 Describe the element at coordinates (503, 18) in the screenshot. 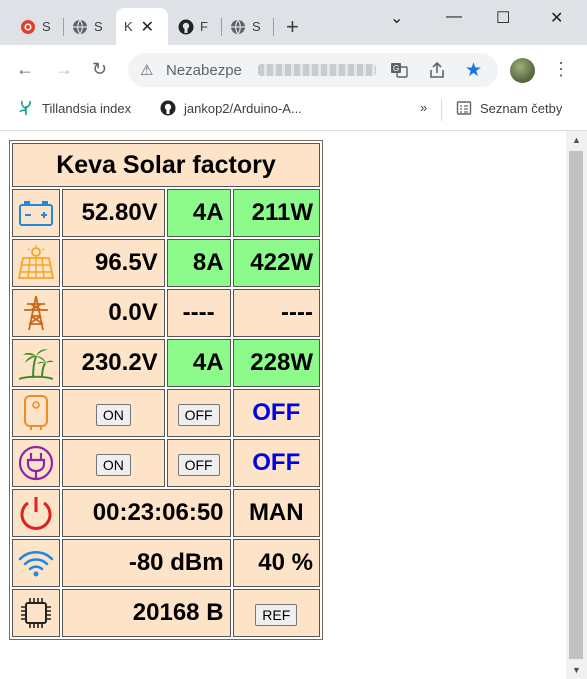

I see `maximize-button: ☐` at that location.